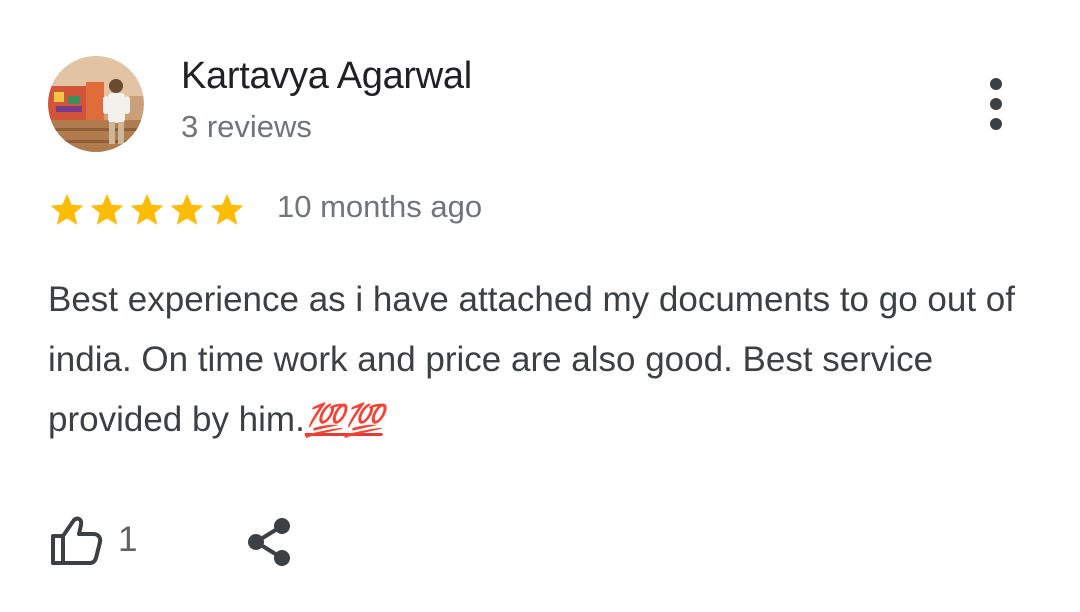 This screenshot has height=612, width=1080. I want to click on star-rating, so click(147, 210).